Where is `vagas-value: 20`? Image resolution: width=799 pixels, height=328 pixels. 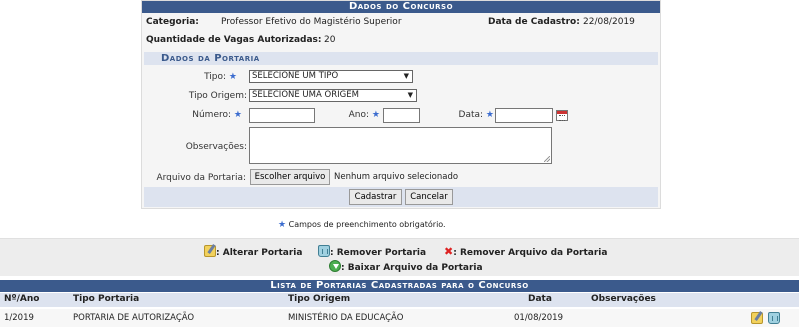 vagas-value: 20 is located at coordinates (330, 40).